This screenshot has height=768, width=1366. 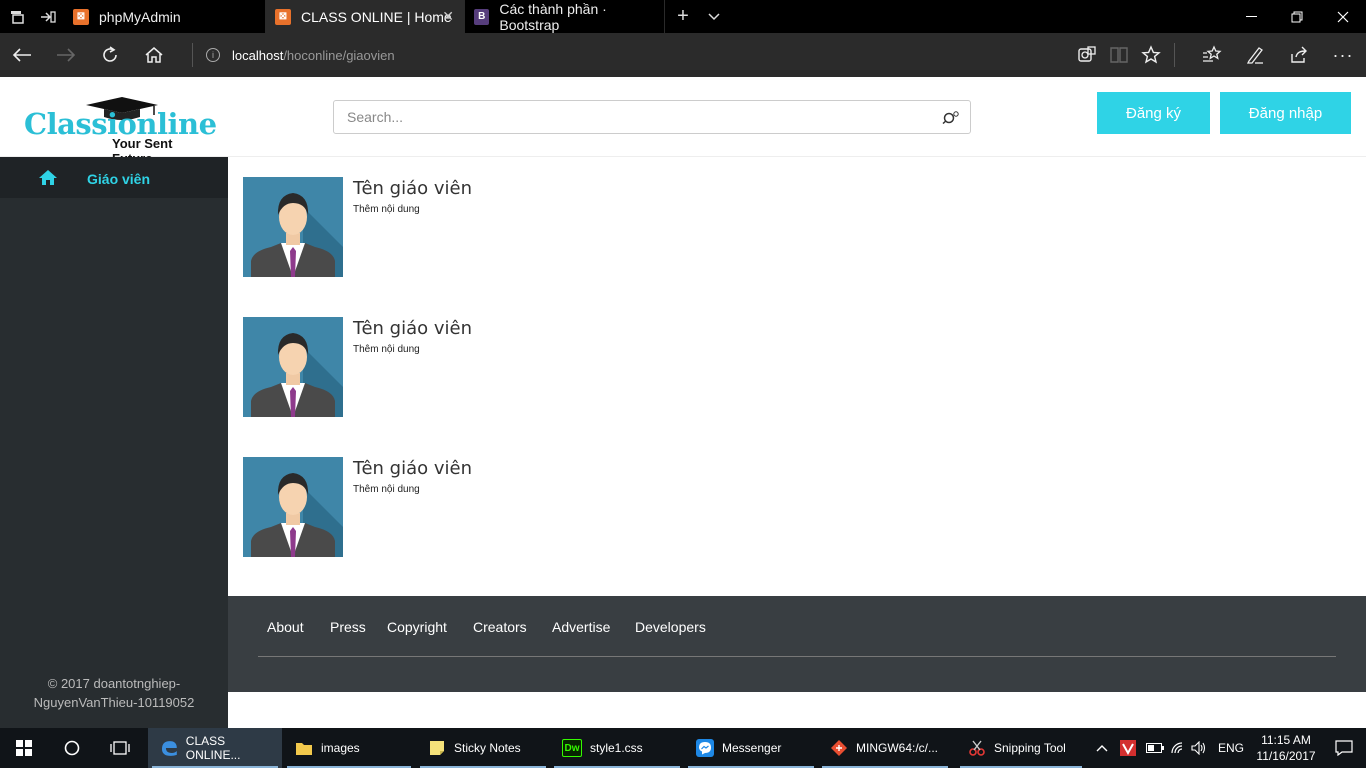 What do you see at coordinates (376, 16) in the screenshot?
I see `tab-title: CLASS ONLINE | Home` at bounding box center [376, 16].